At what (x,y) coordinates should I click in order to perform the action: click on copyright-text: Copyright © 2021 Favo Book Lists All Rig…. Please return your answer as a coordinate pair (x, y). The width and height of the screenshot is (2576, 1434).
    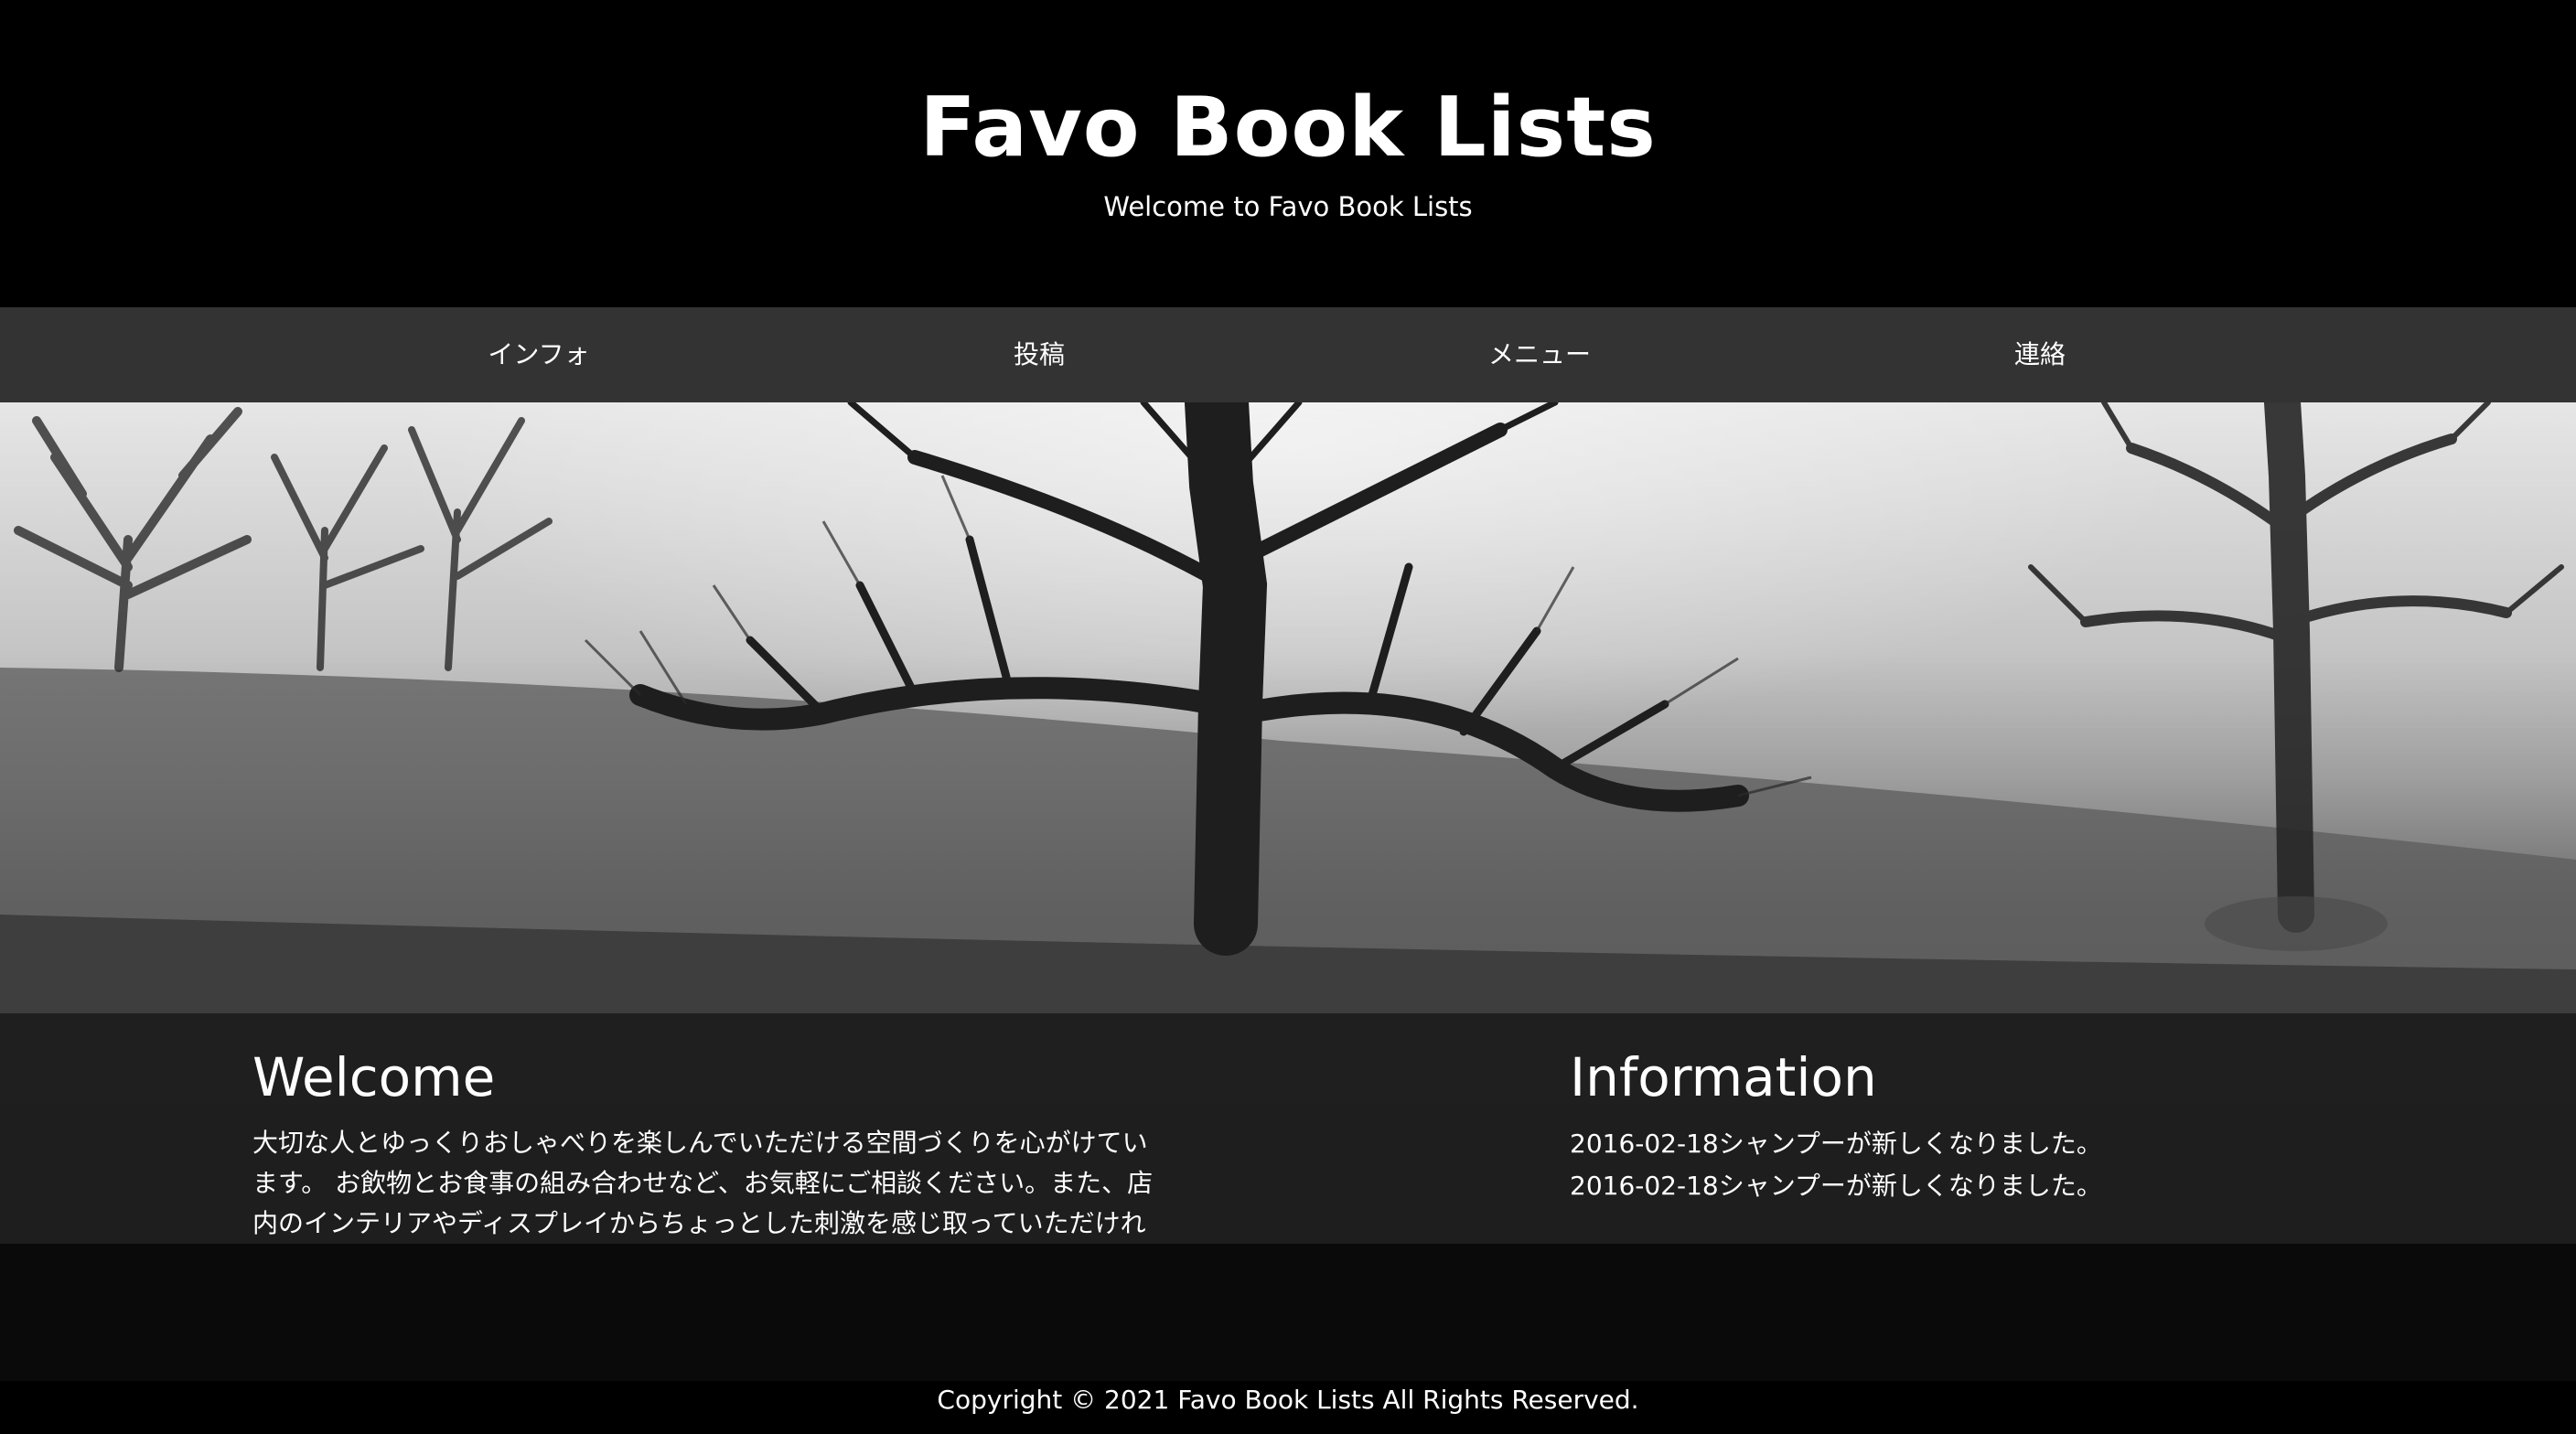
    Looking at the image, I should click on (1288, 1400).